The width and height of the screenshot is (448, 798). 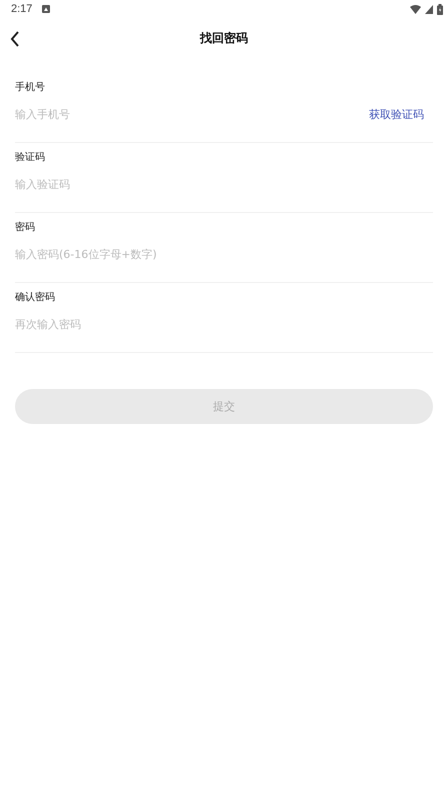 I want to click on field-label: 密码, so click(x=25, y=228).